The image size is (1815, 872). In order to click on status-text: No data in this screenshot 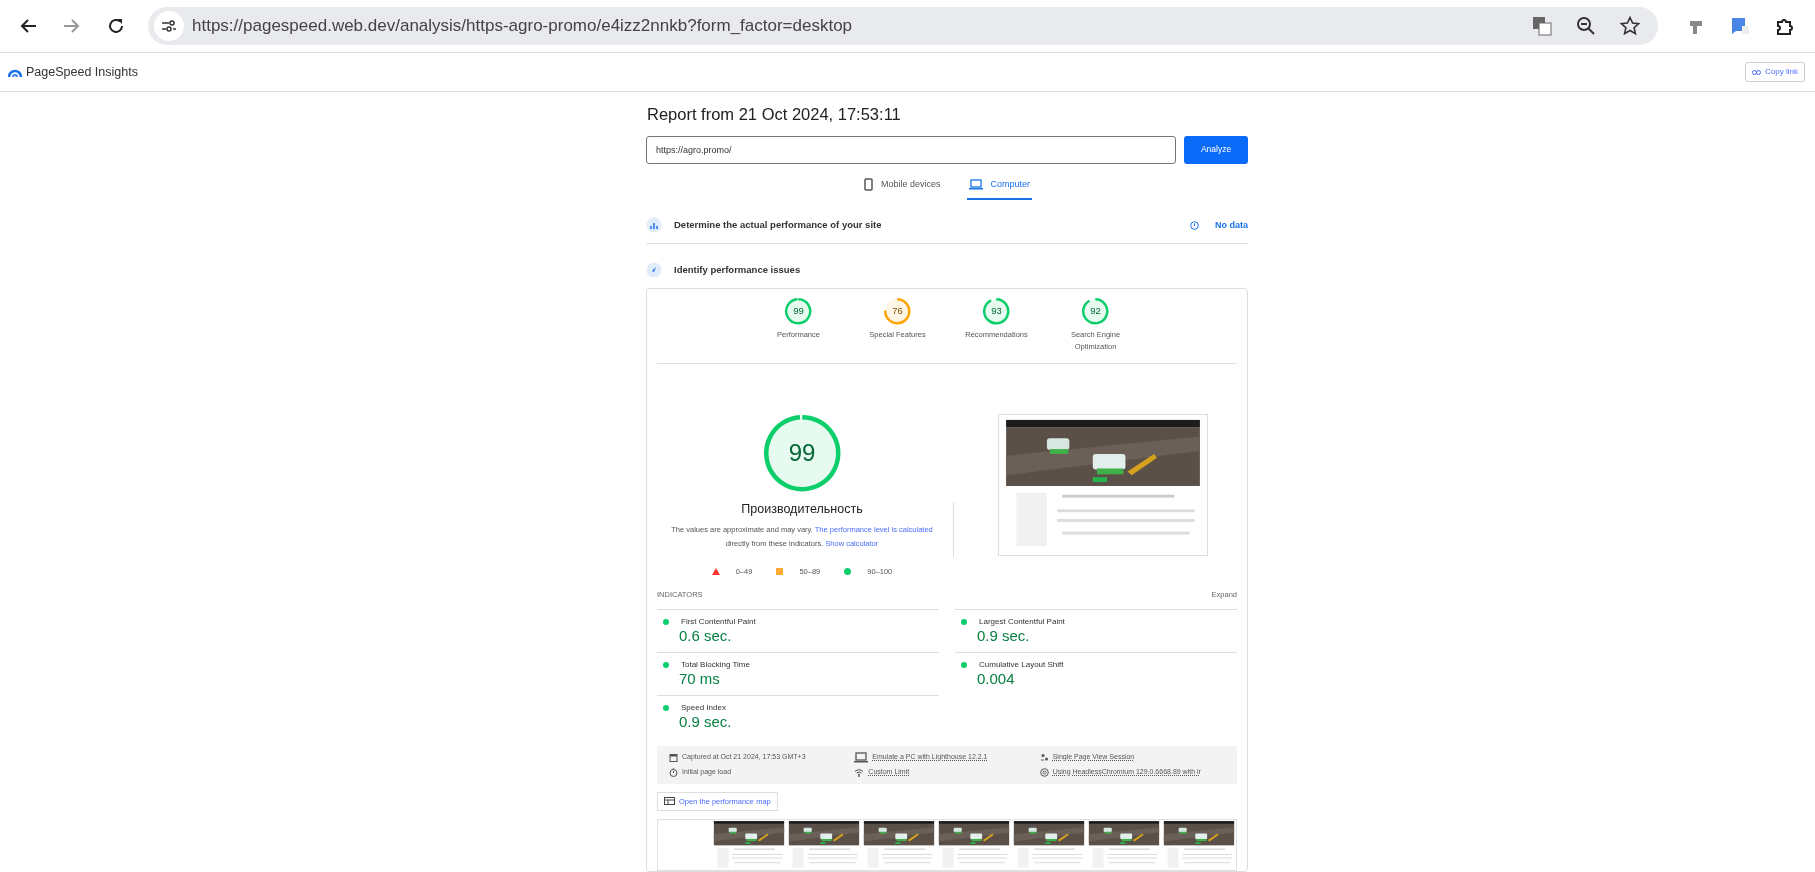, I will do `click(1231, 225)`.